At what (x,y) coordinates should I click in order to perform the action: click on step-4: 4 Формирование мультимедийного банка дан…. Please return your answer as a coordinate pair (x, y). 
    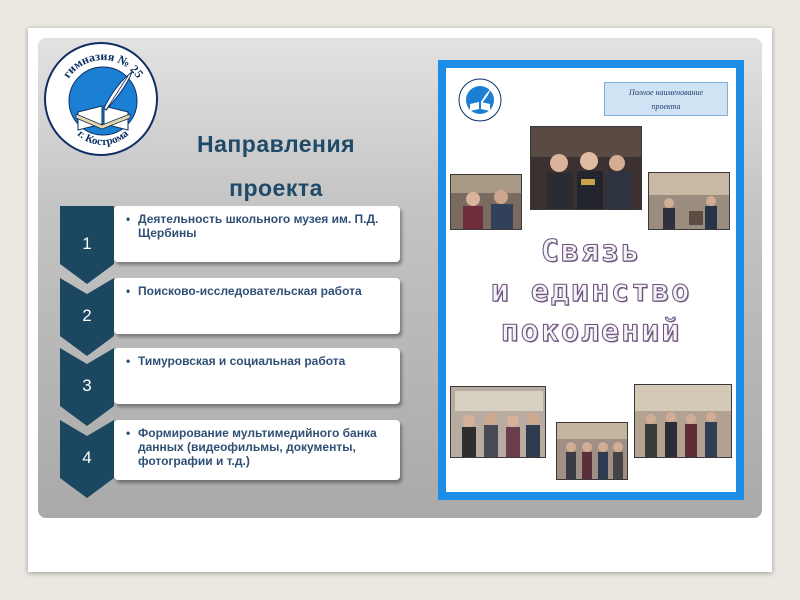
    Looking at the image, I should click on (230, 459).